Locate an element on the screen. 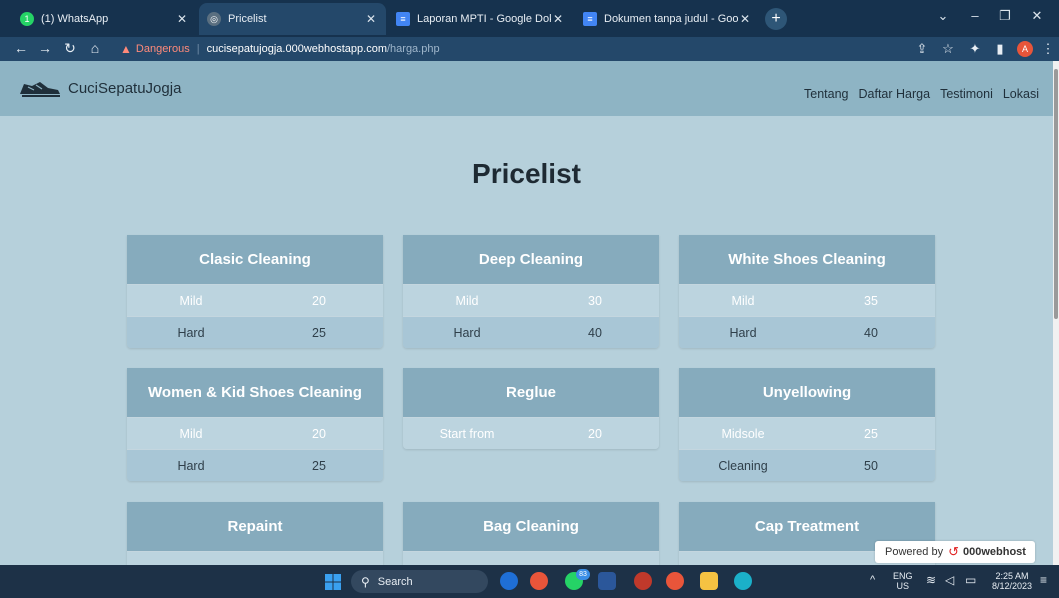  chrome-icon is located at coordinates (675, 581).